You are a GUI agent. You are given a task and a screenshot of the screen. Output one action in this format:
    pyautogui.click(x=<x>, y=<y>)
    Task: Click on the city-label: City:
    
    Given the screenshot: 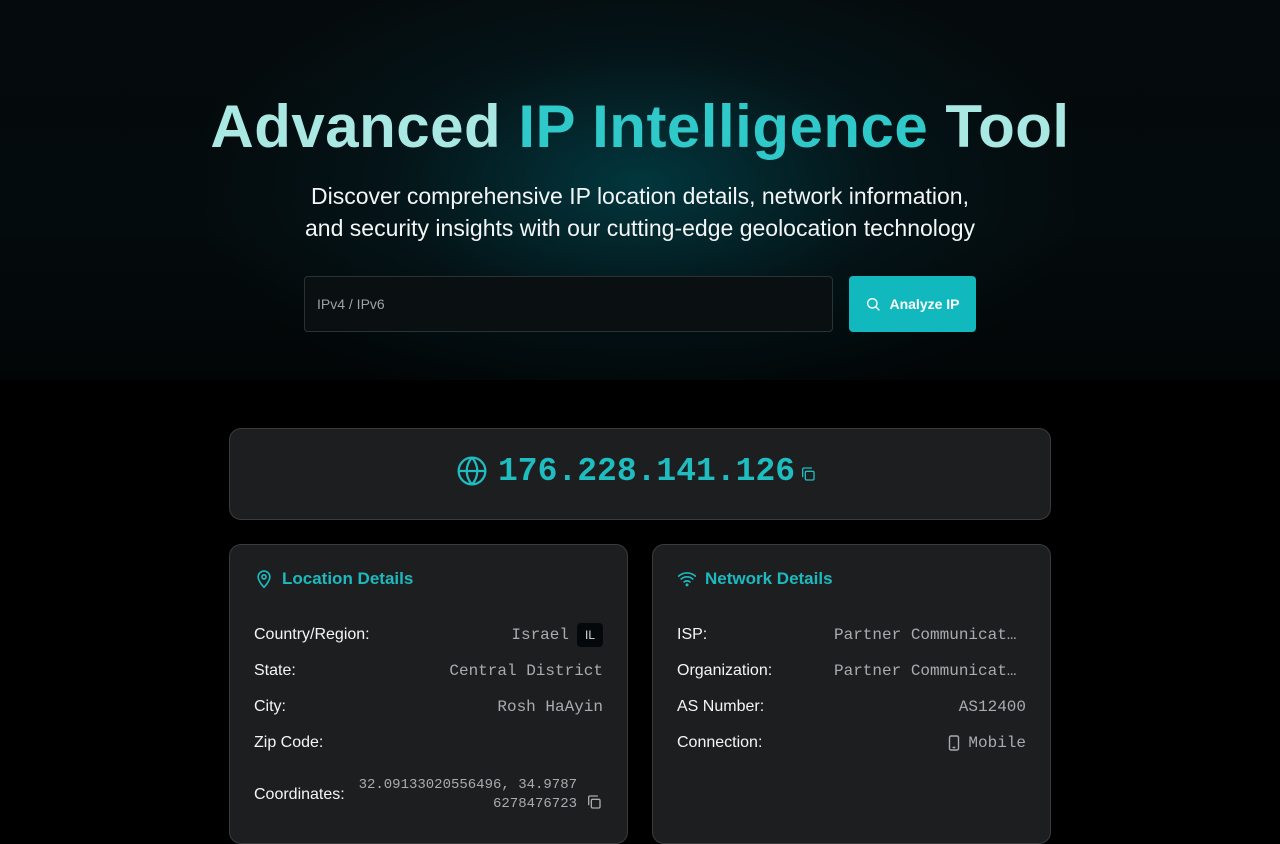 What is the action you would take?
    pyautogui.click(x=270, y=706)
    